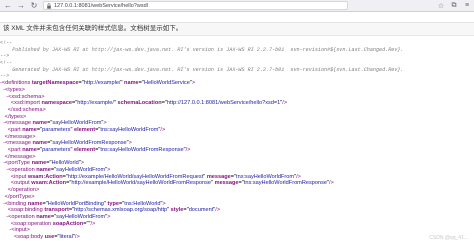 The width and height of the screenshot is (474, 243). Describe the element at coordinates (18, 123) in the screenshot. I see `xml-tag: <message` at that location.